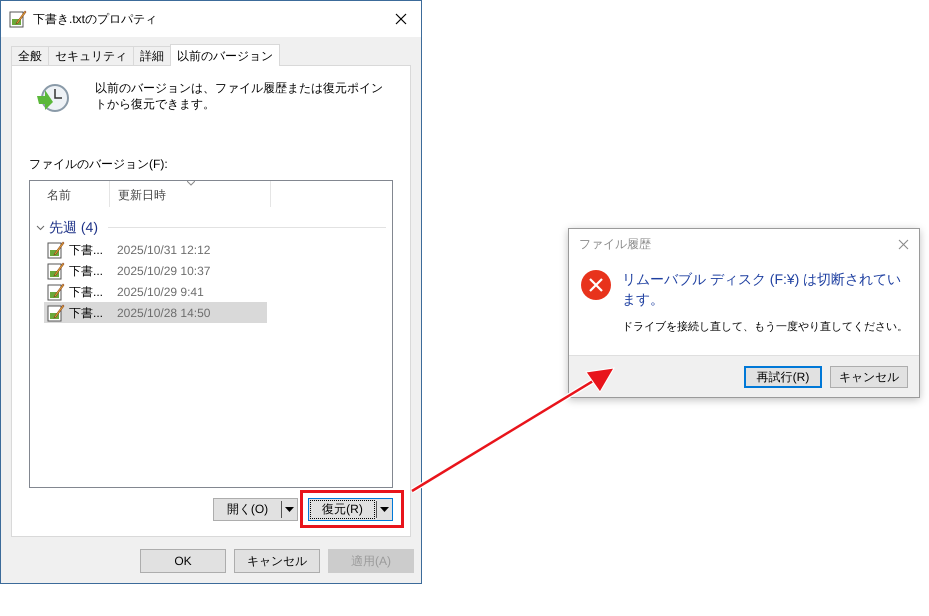 The image size is (929, 616). I want to click on modified-date: 2025/10/29 9:41, so click(160, 292).